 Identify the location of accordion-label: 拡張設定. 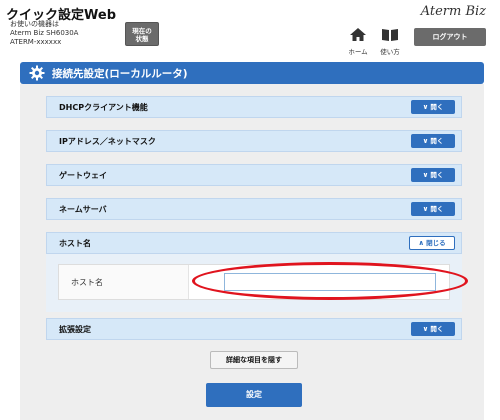
(75, 329).